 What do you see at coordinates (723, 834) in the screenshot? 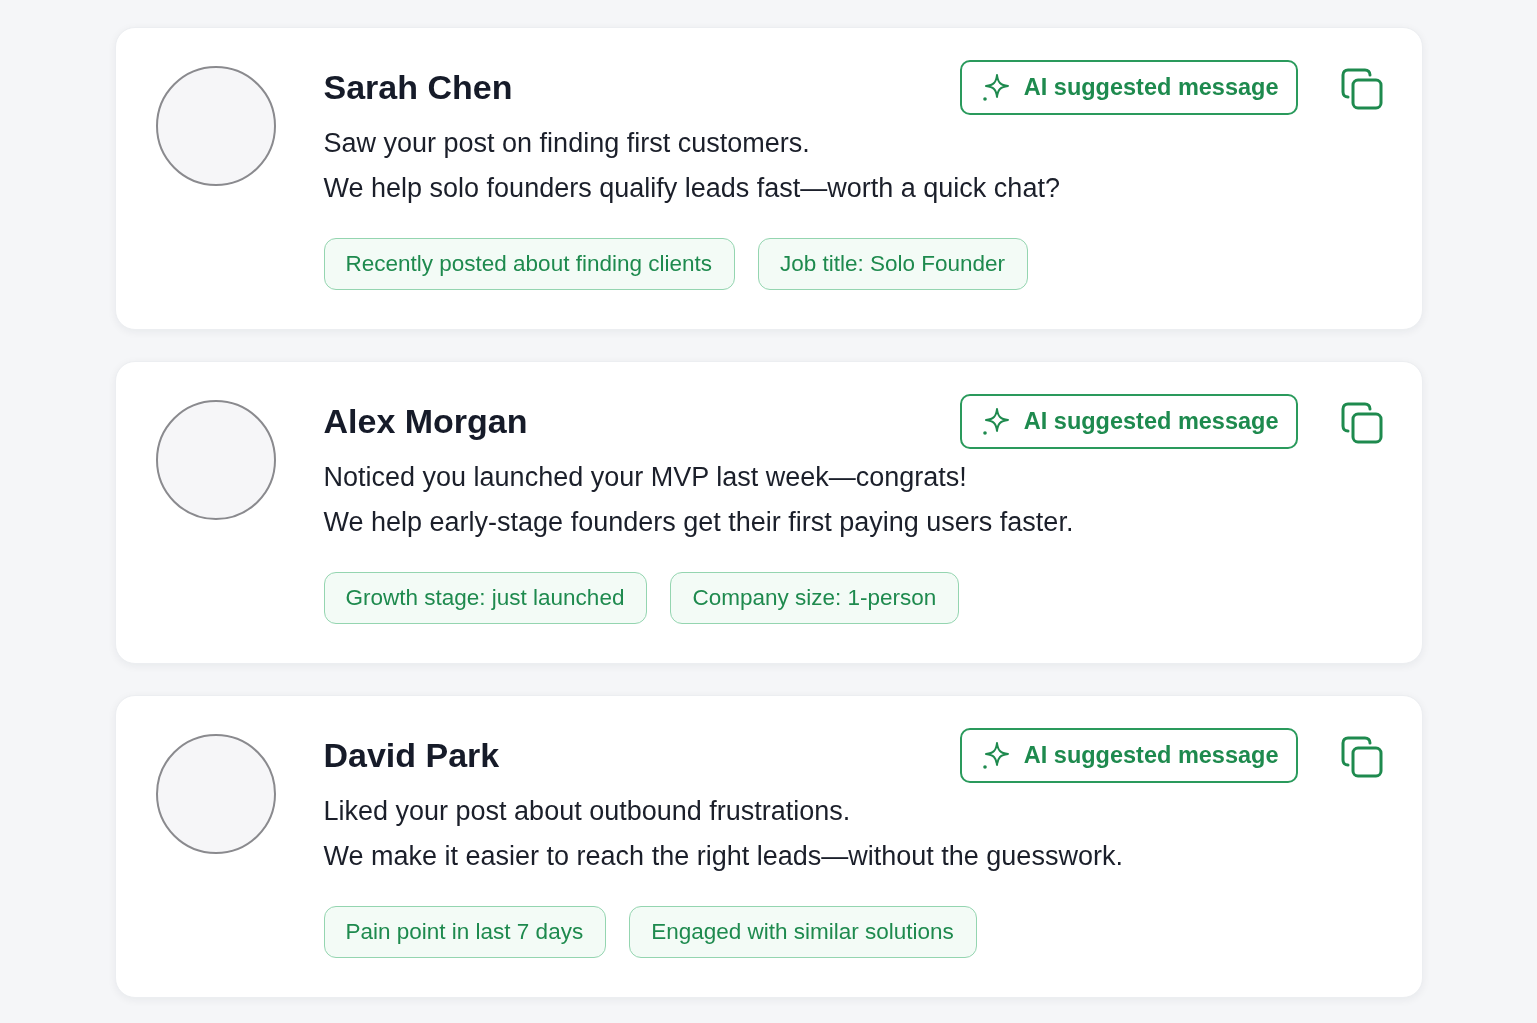
I see `message-text: Liked your post about outbound frustrations. We make it easier to reach the right leads—without the guesswork.` at bounding box center [723, 834].